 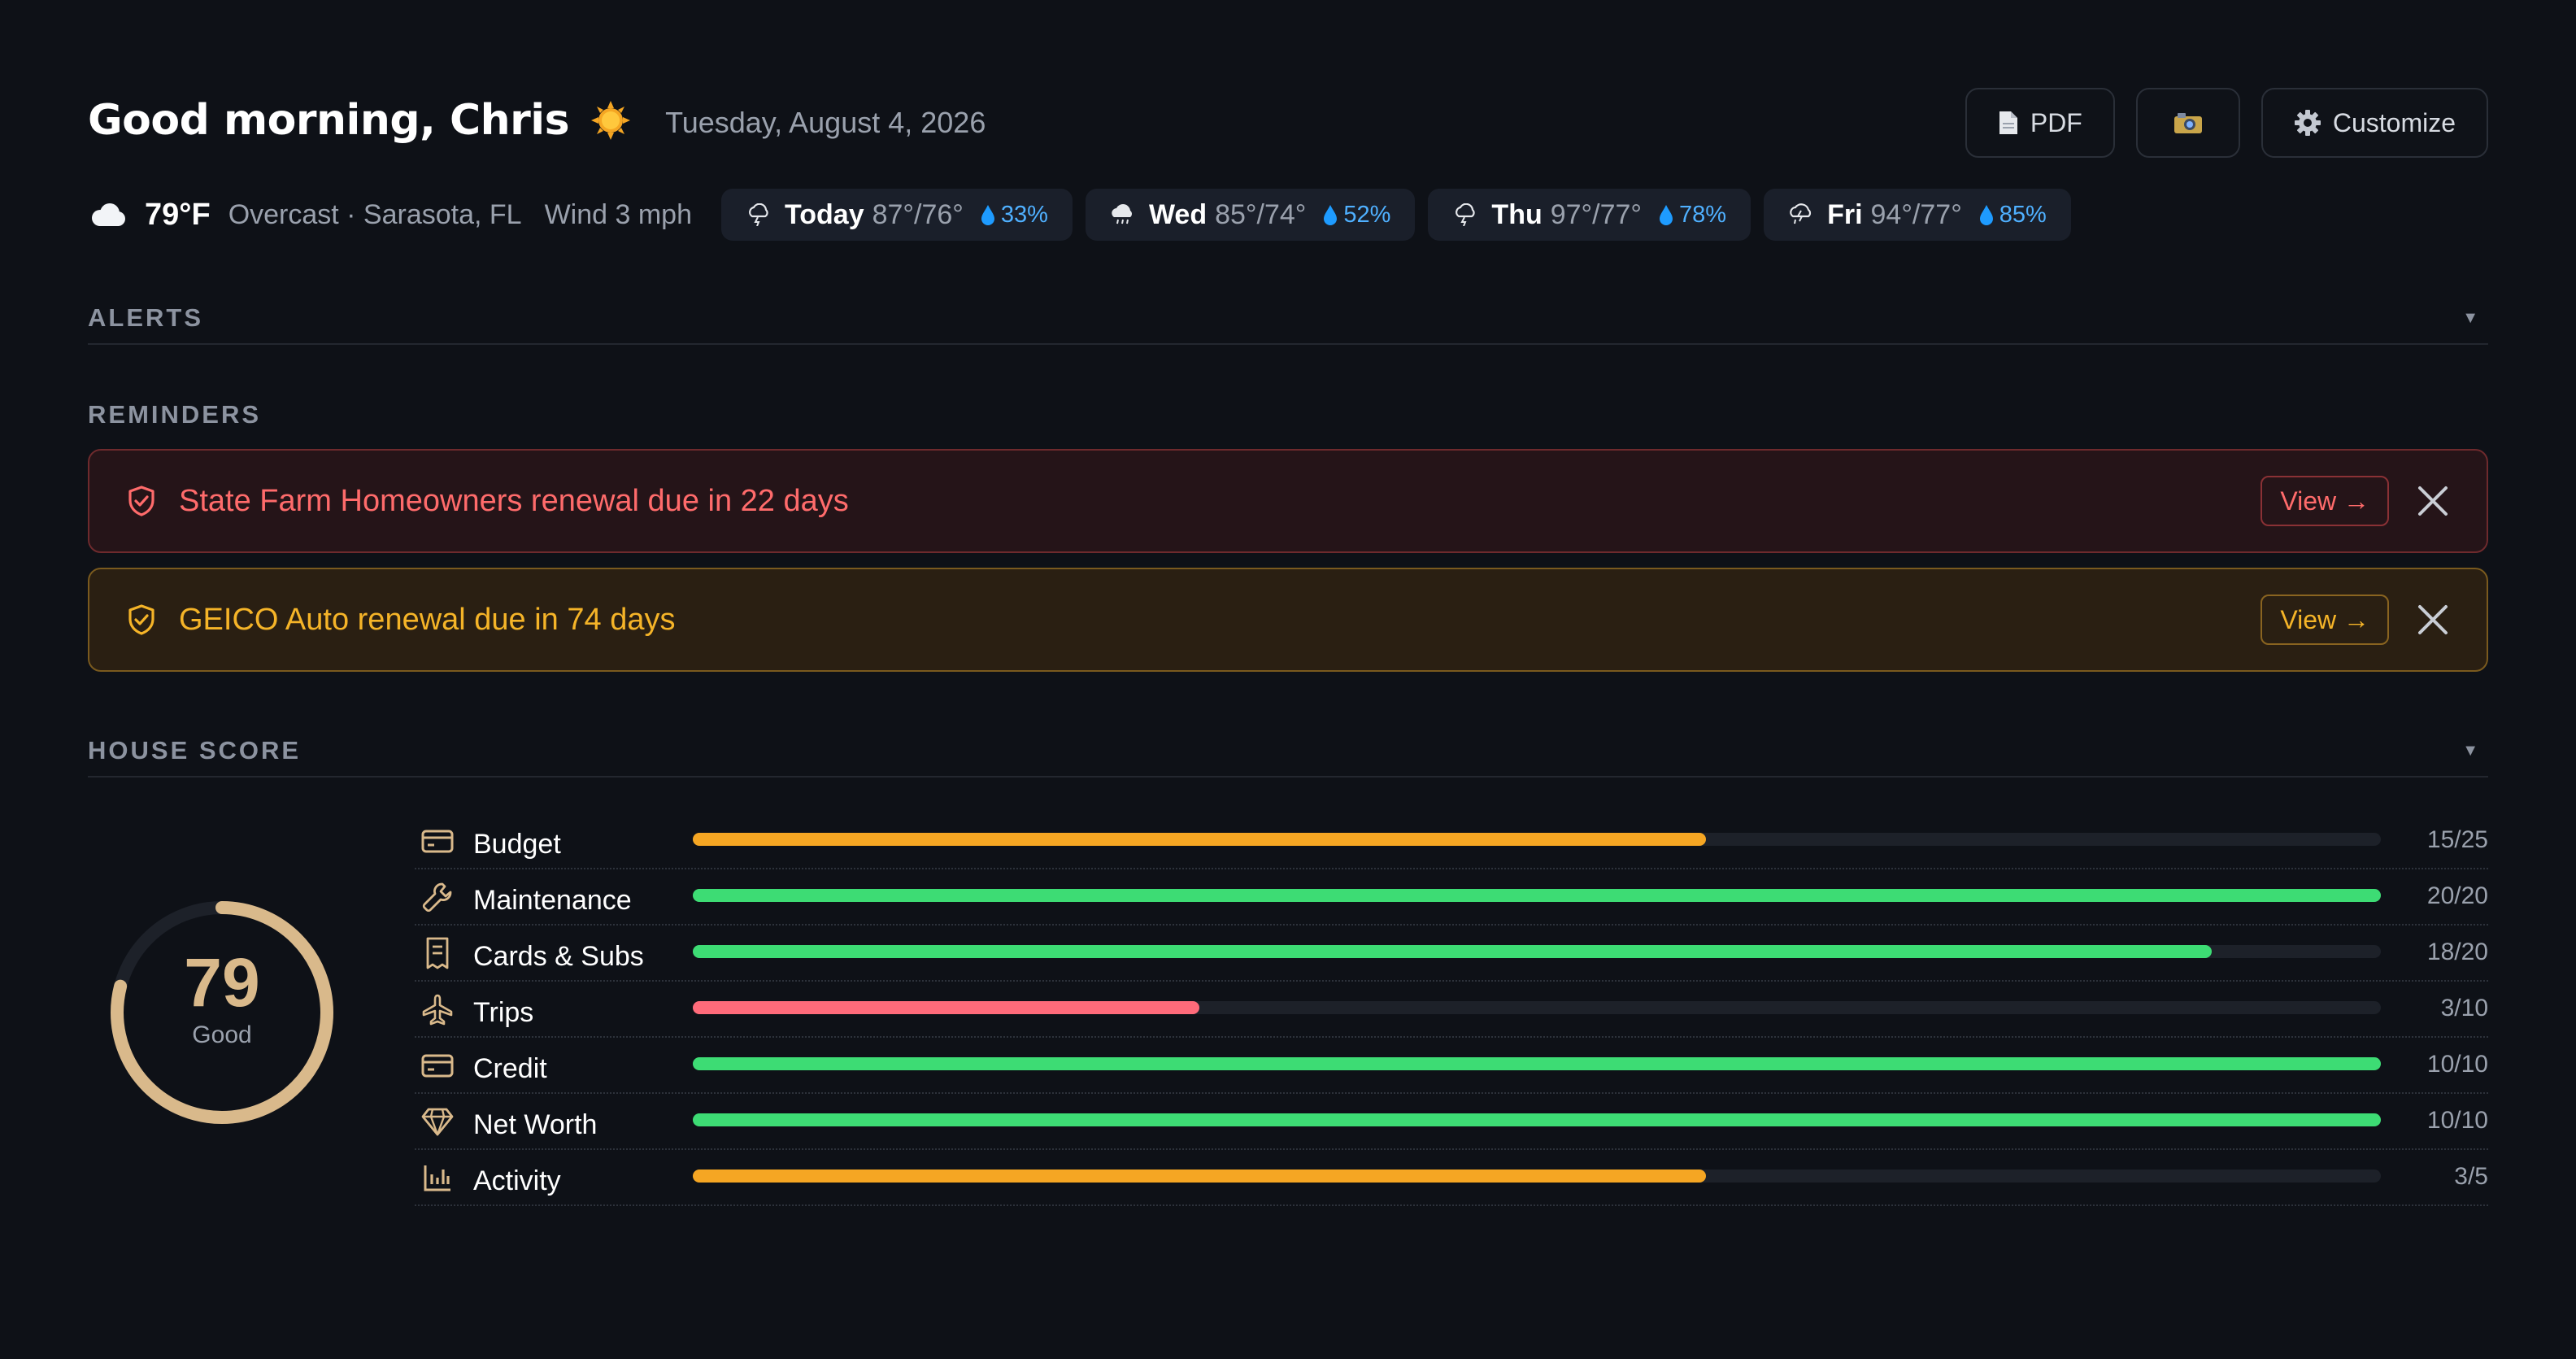 I want to click on customize-button: Customize, so click(x=2375, y=123).